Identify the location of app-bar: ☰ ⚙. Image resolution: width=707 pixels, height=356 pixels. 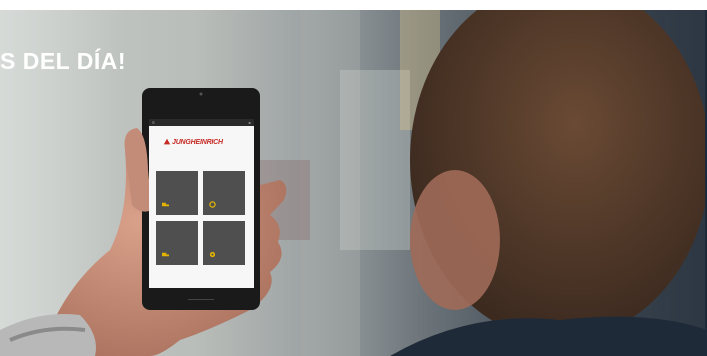
(201, 122).